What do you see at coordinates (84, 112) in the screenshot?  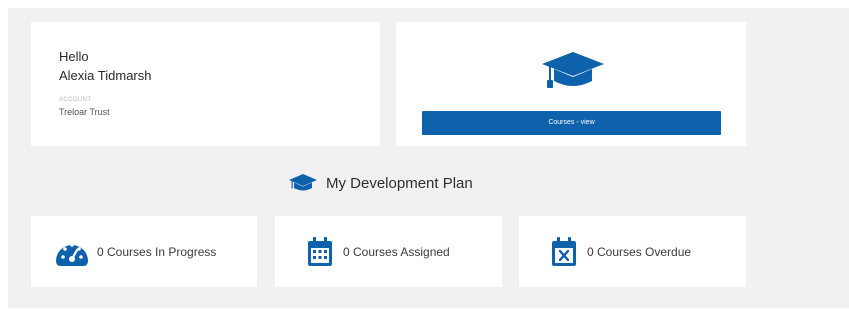 I see `account-value: Treloar Trust` at bounding box center [84, 112].